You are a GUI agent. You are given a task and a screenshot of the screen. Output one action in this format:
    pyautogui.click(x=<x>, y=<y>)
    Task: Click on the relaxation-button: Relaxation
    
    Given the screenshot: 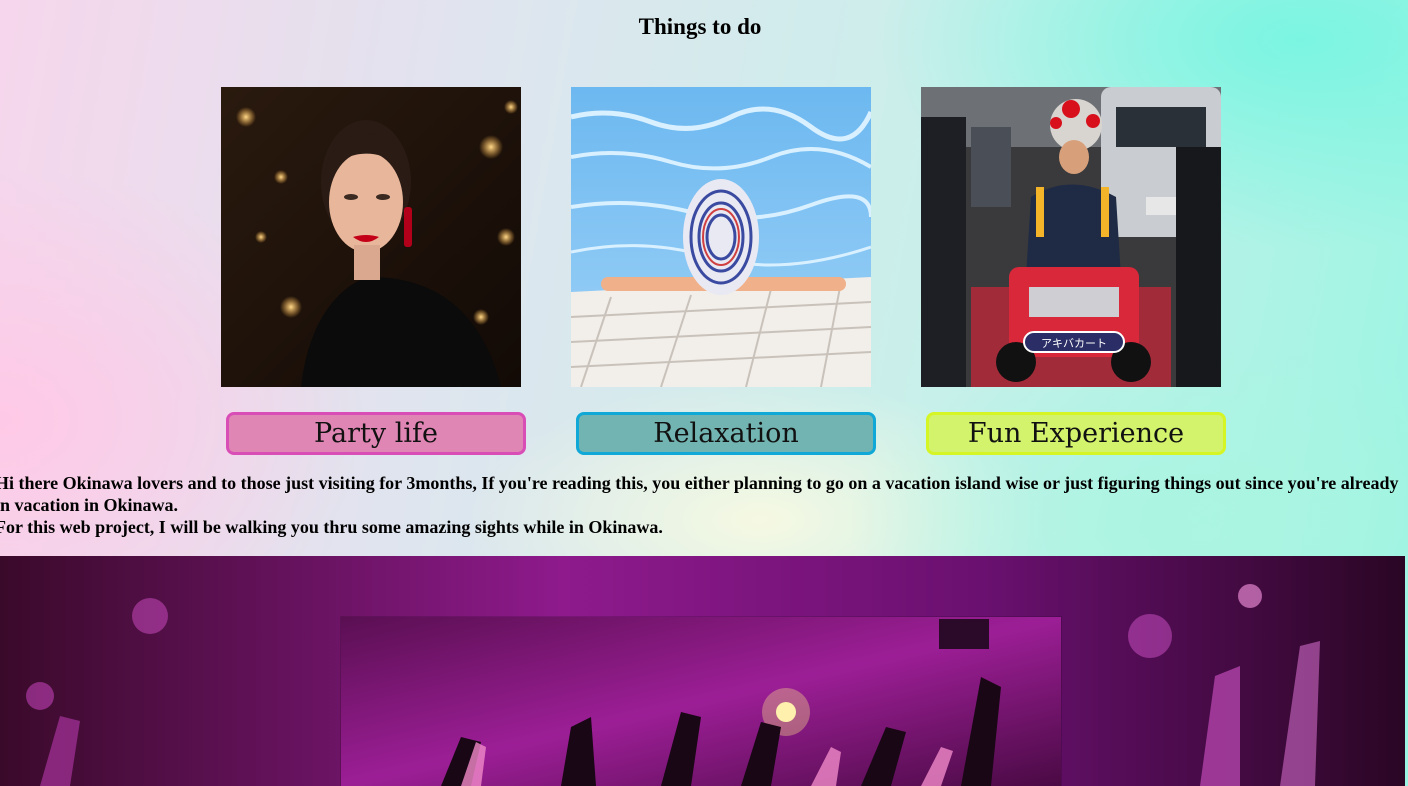 What is the action you would take?
    pyautogui.click(x=726, y=433)
    